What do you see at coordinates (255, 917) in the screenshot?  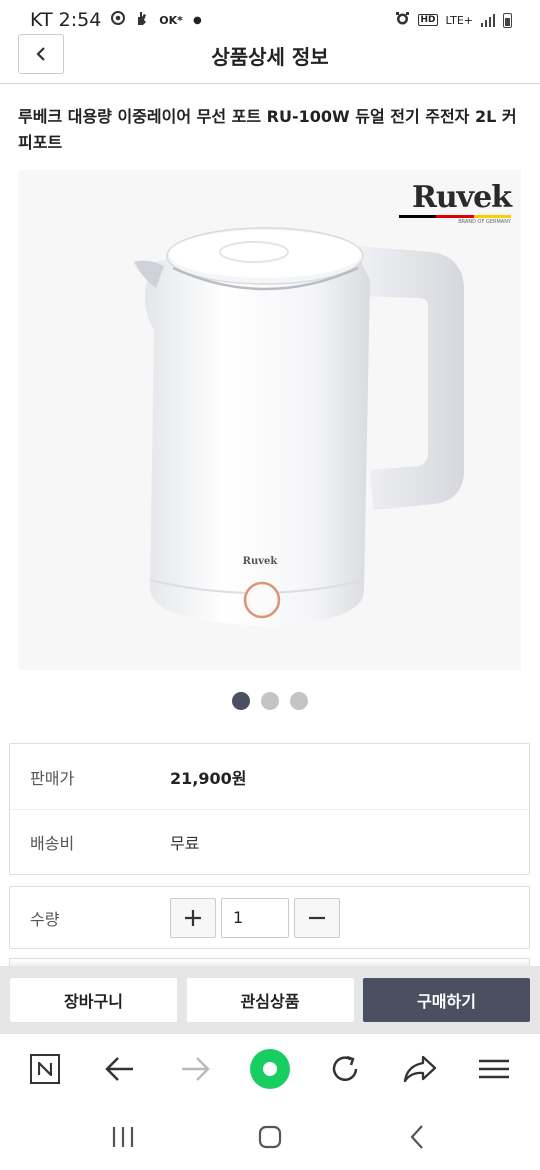 I see `quantity-input: 1` at bounding box center [255, 917].